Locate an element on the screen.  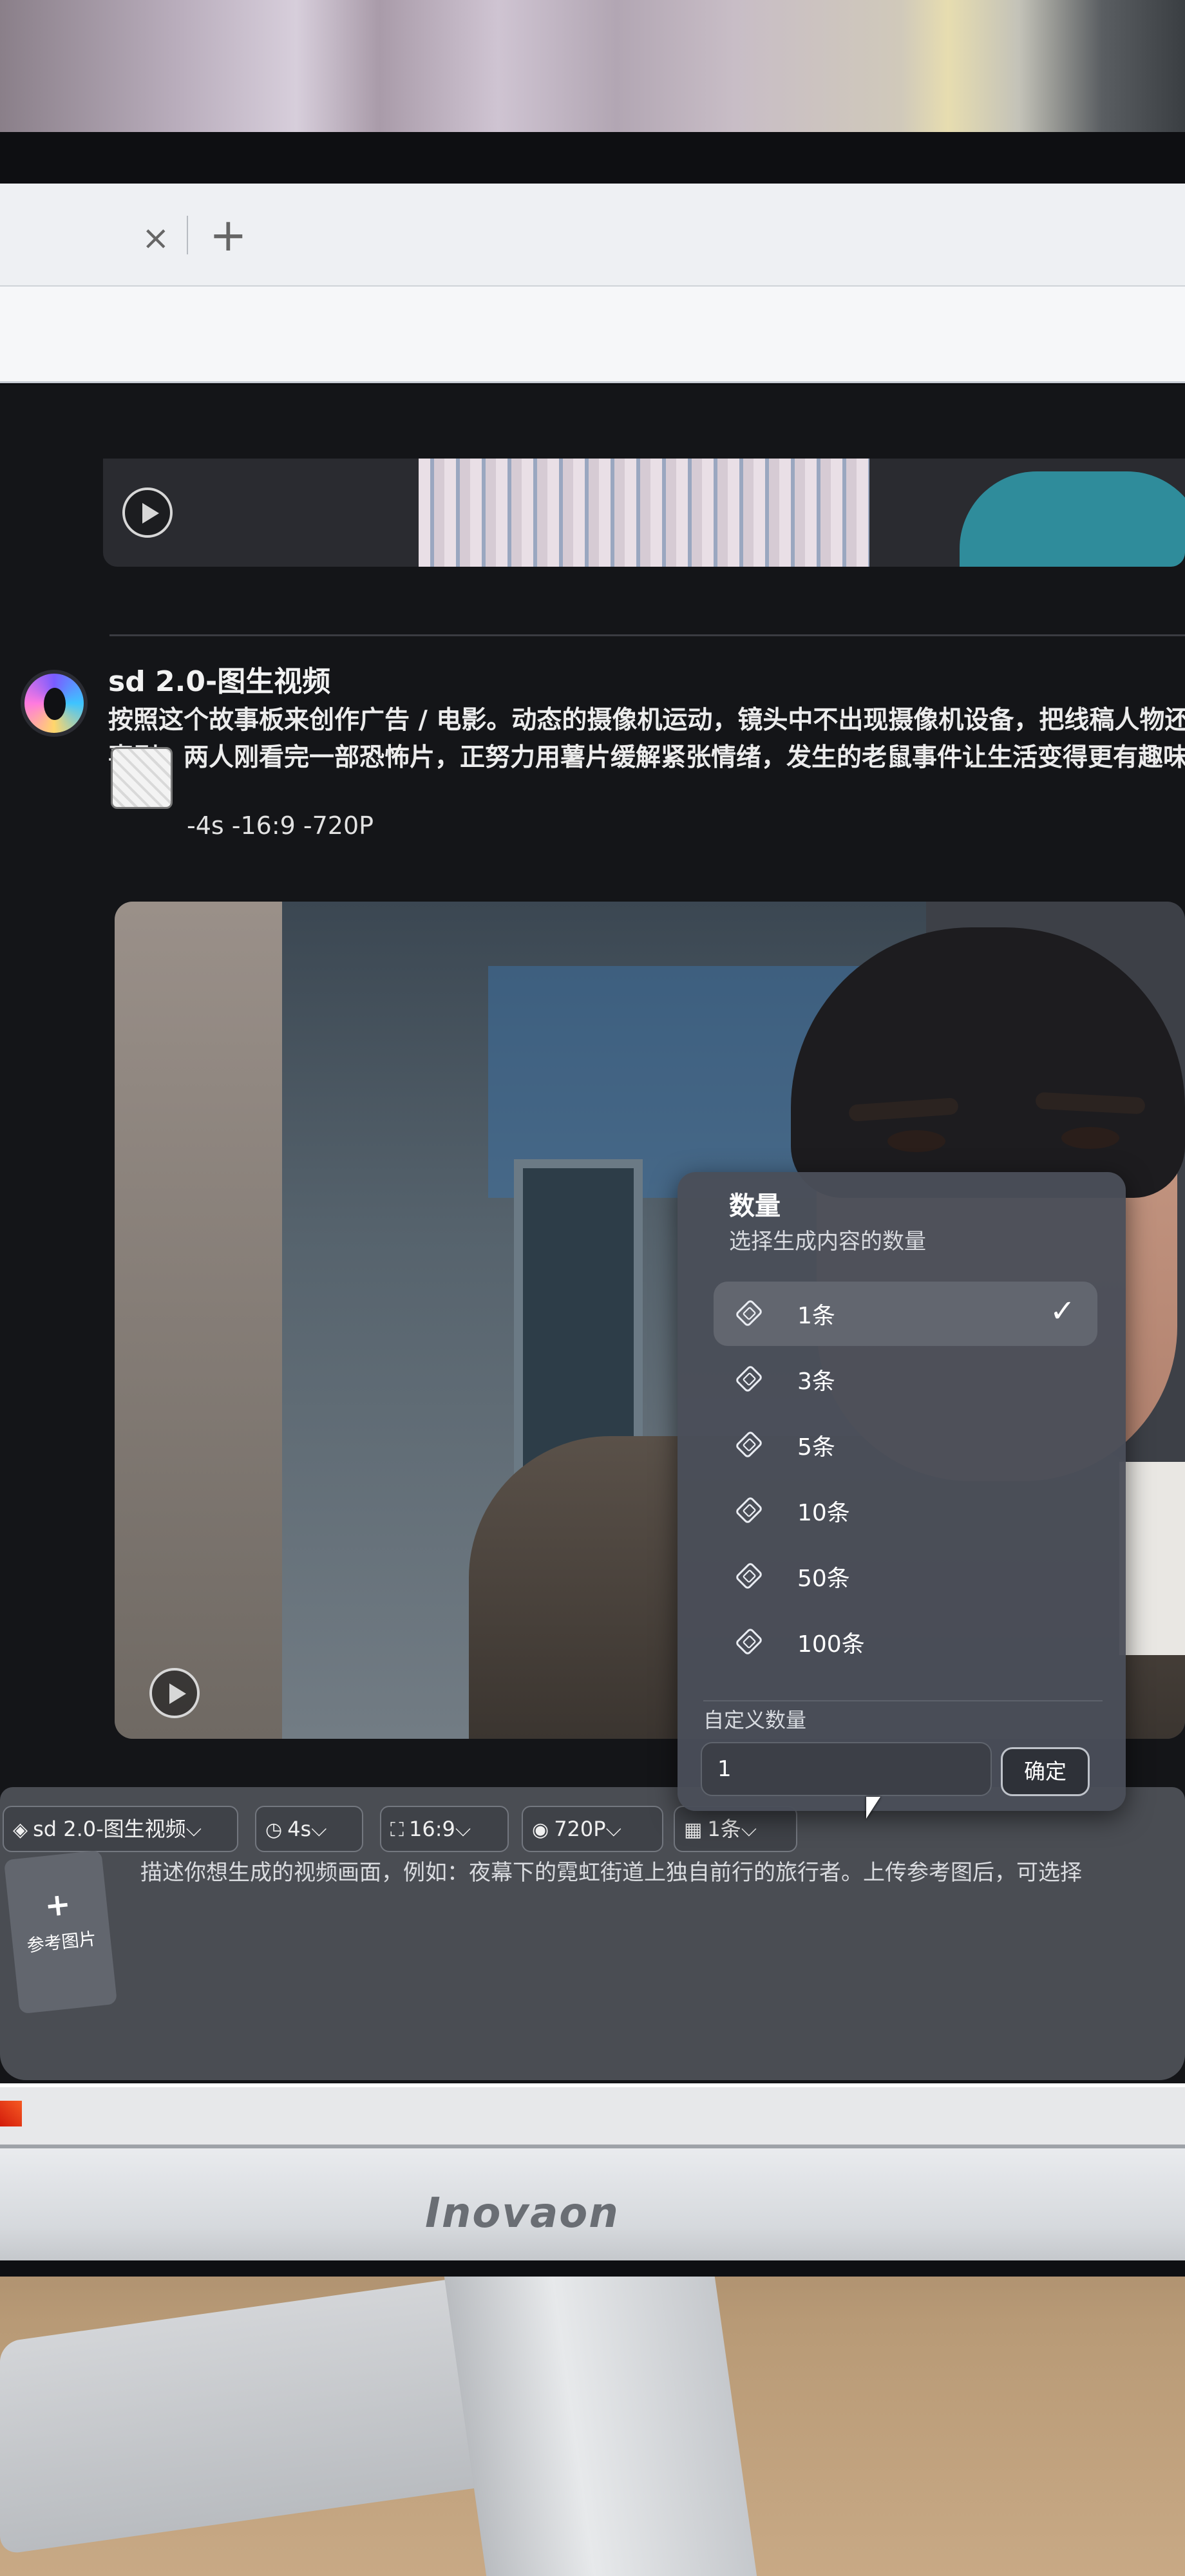
taskbar is located at coordinates (592, 2114).